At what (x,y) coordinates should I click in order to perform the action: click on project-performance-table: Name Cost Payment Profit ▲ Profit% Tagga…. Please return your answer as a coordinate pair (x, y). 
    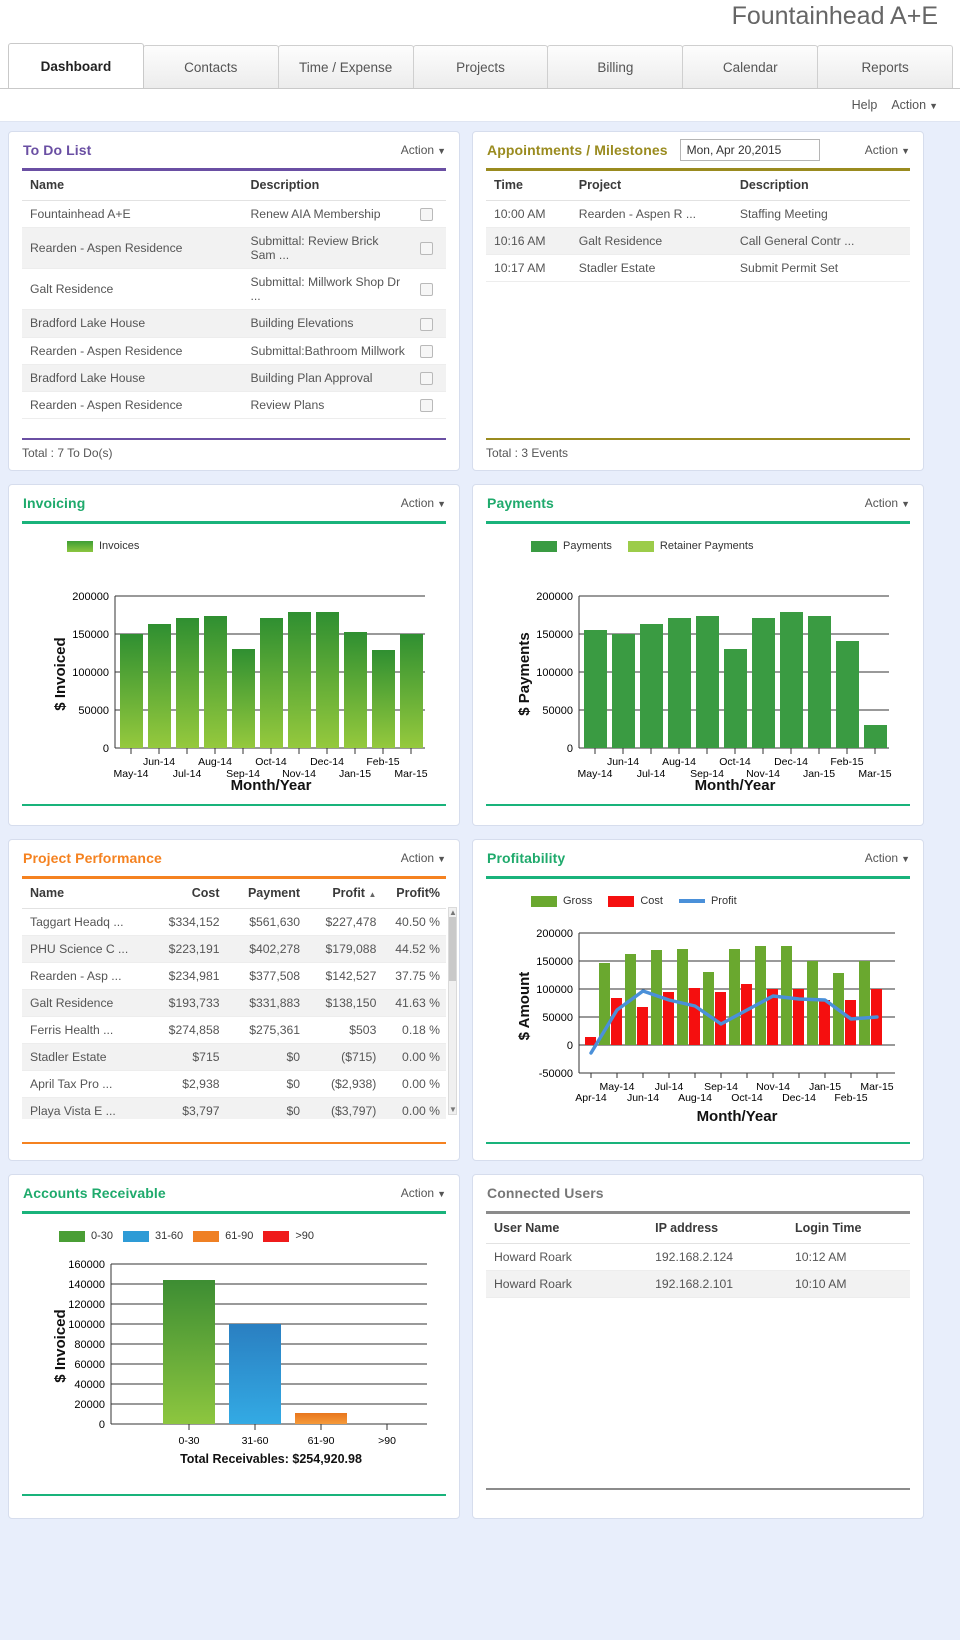
    Looking at the image, I should click on (234, 999).